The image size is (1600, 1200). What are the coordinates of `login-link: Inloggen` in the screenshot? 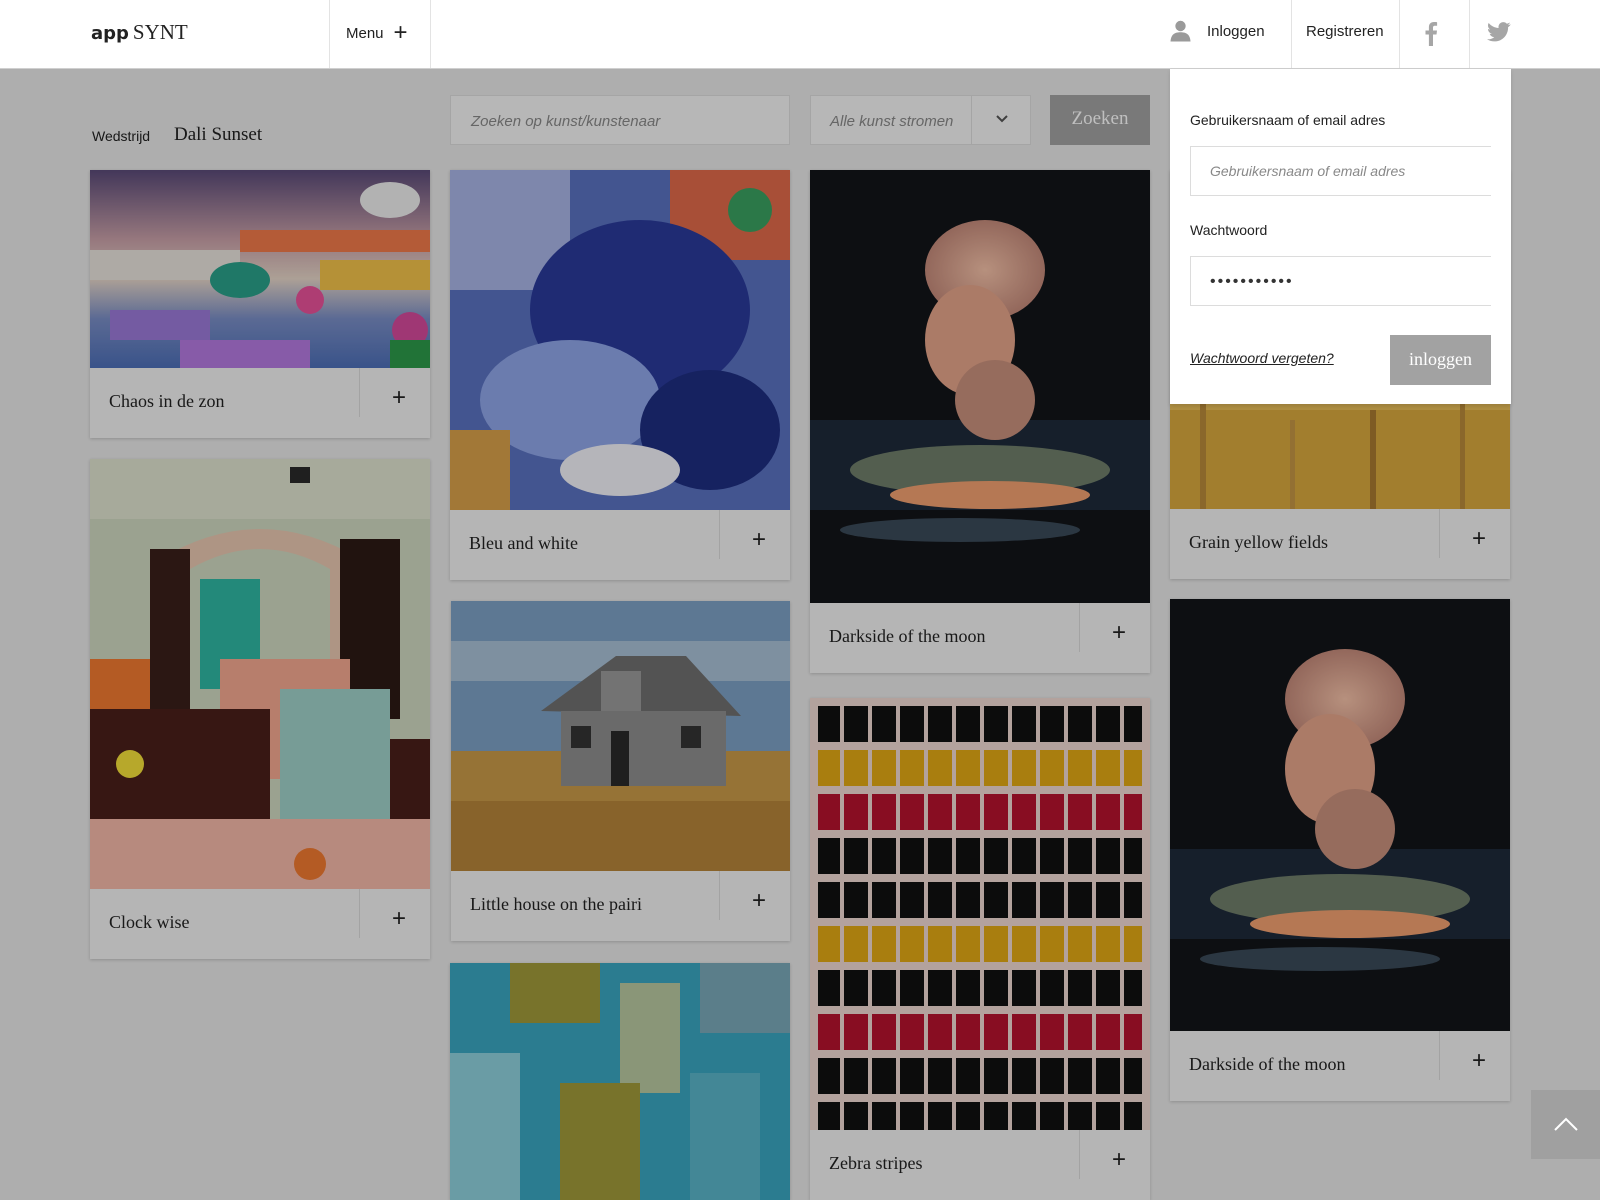 It's located at (1217, 31).